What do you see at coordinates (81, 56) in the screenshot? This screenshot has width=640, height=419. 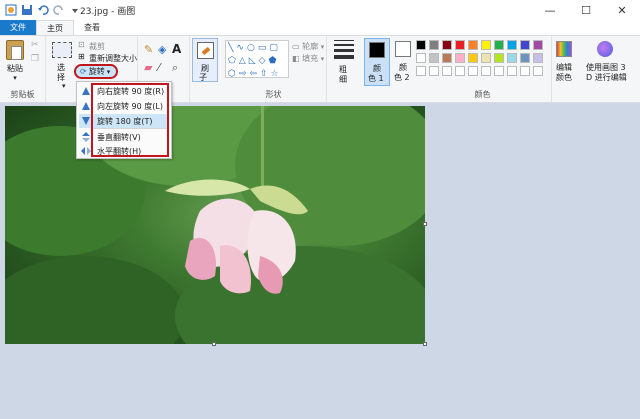 I see `resize-icon: ⊞` at bounding box center [81, 56].